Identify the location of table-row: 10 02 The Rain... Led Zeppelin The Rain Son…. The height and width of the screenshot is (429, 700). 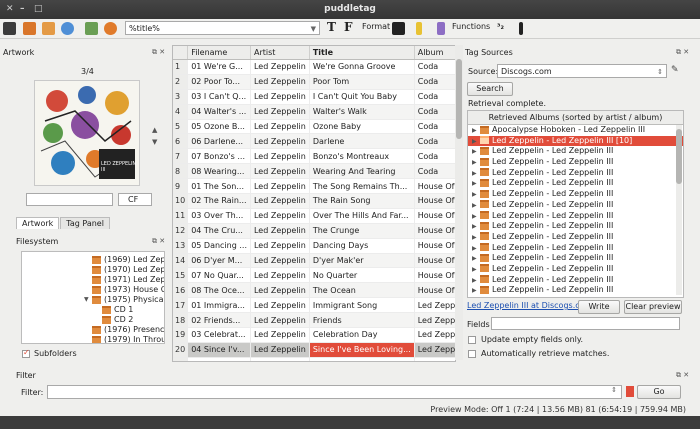
(314, 201).